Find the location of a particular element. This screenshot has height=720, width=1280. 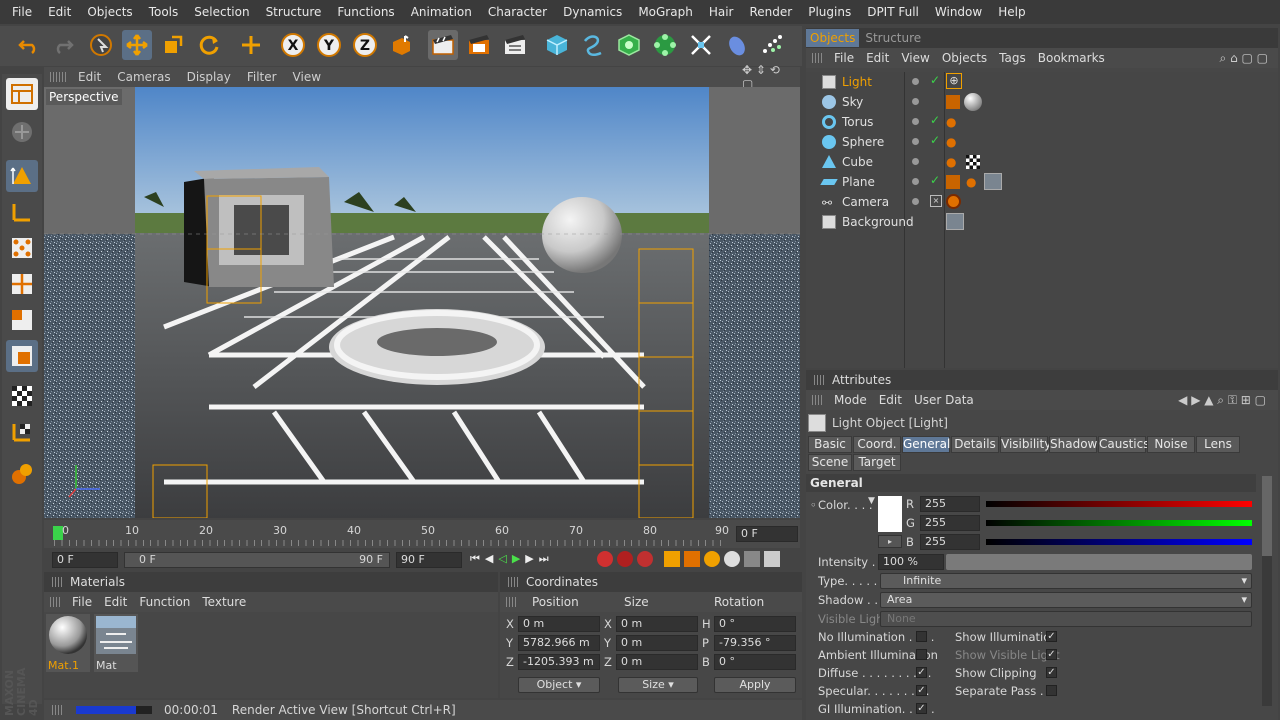

apply-button: Apply is located at coordinates (755, 685).